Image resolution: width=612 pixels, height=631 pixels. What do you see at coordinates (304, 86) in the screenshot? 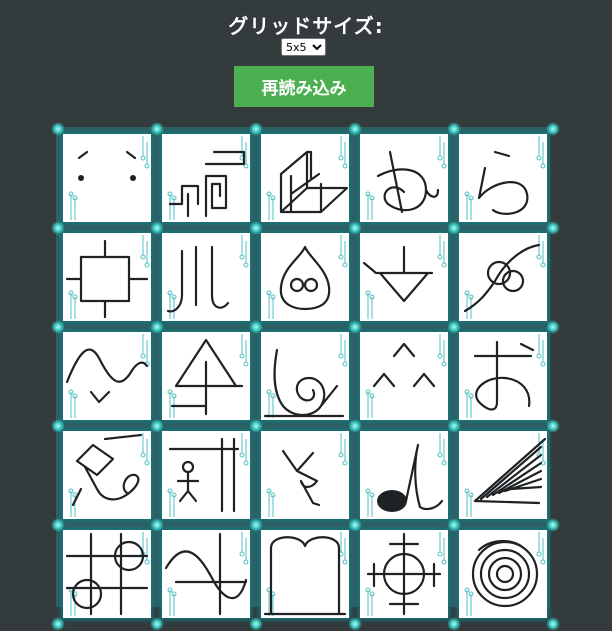
I see `reload-button: 再読み込み` at bounding box center [304, 86].